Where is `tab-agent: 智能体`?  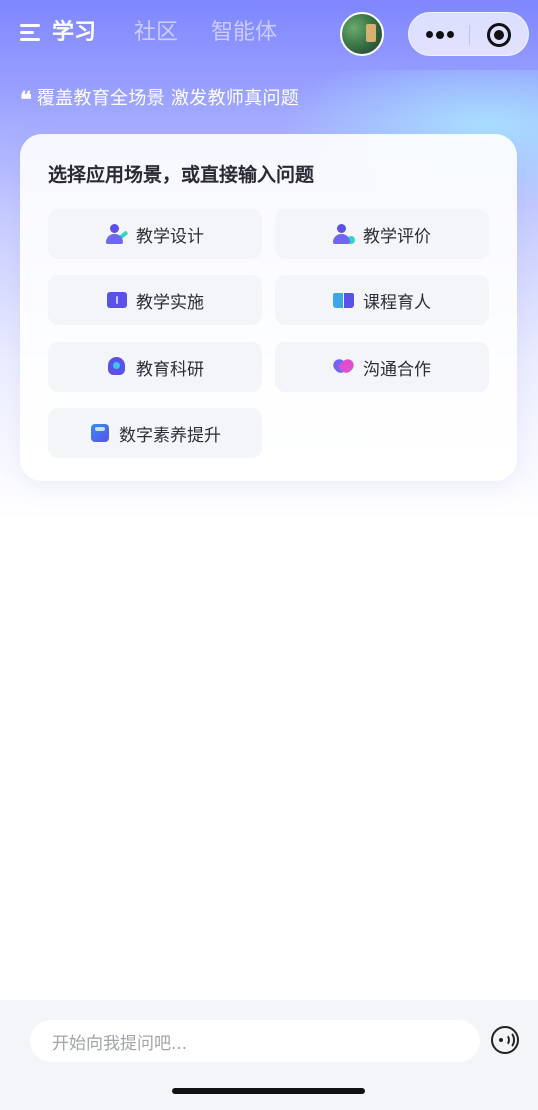 tab-agent: 智能体 is located at coordinates (244, 33).